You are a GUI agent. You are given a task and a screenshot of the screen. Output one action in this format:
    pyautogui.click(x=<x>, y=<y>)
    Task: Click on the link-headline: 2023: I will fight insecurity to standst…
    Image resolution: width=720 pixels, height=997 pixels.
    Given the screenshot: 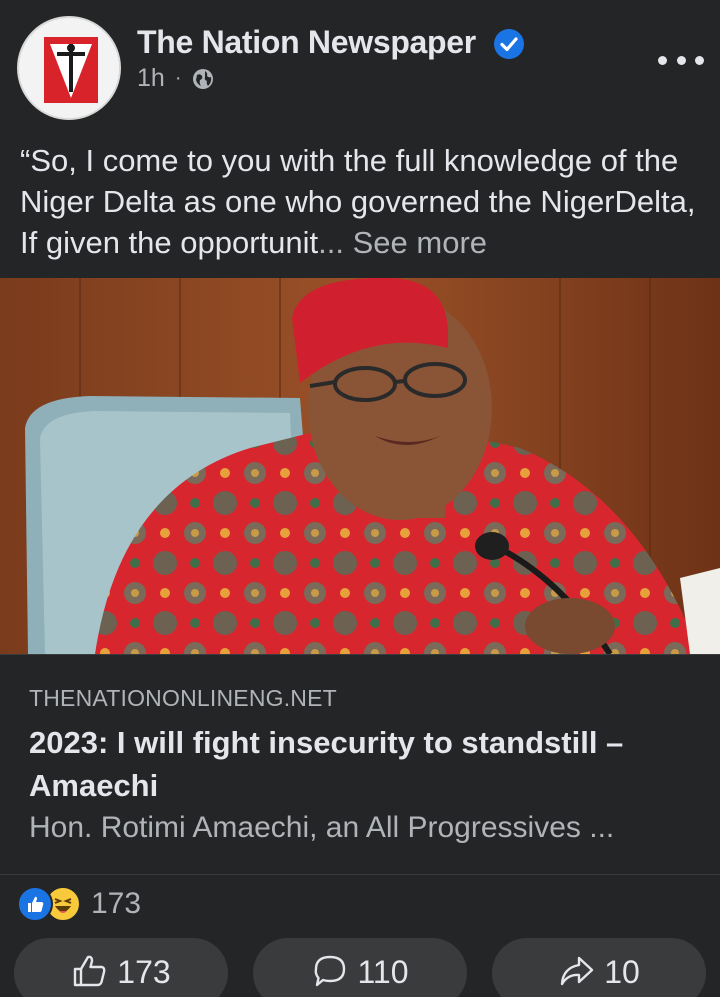 What is the action you would take?
    pyautogui.click(x=359, y=764)
    